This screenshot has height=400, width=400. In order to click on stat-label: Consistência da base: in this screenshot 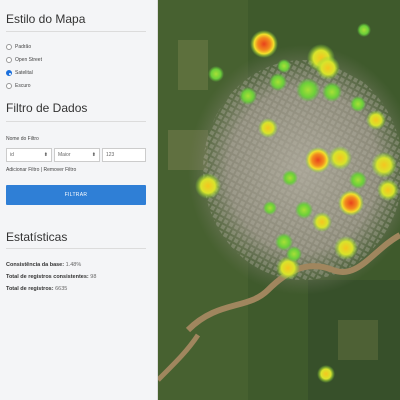, I will do `click(35, 265)`.